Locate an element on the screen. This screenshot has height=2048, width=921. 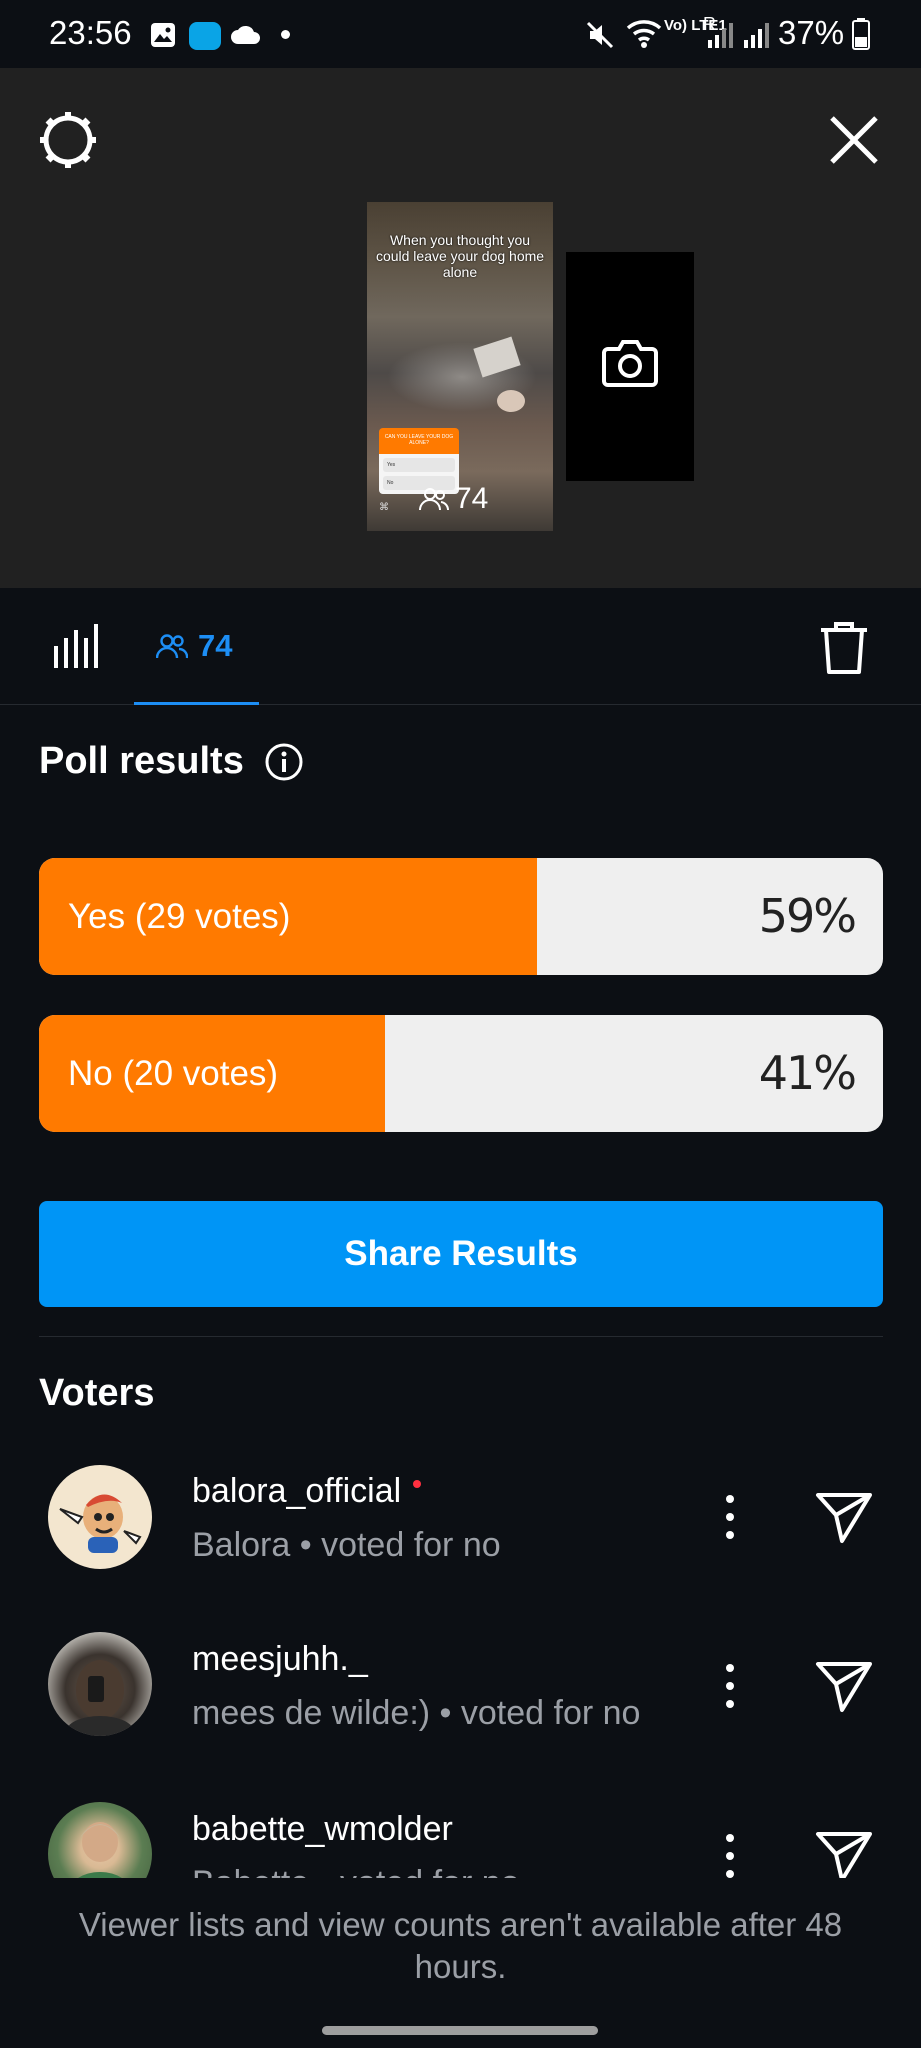
mini-poll-question: CAN YOU LEAVE YOUR DOG ALONE? is located at coordinates (419, 441).